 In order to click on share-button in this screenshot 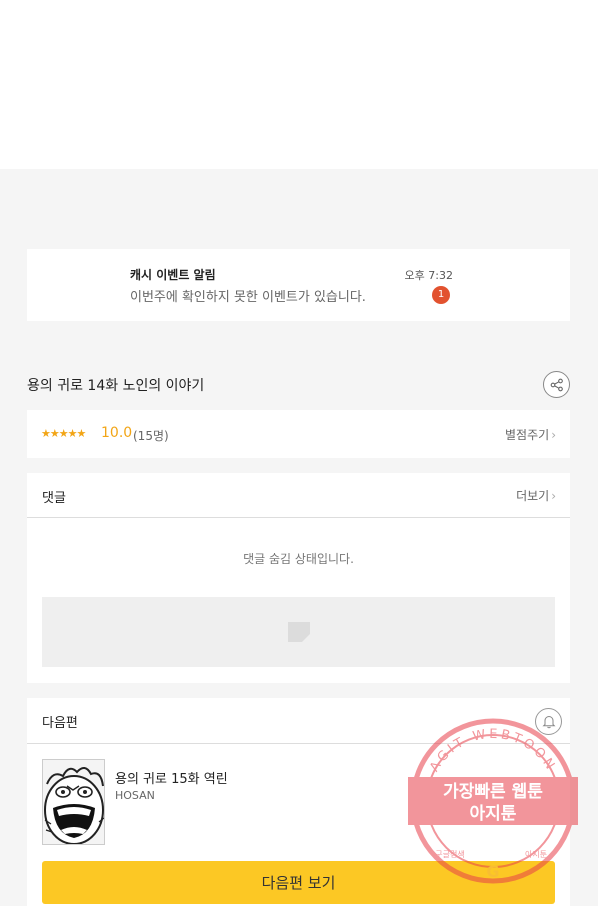, I will do `click(556, 384)`.